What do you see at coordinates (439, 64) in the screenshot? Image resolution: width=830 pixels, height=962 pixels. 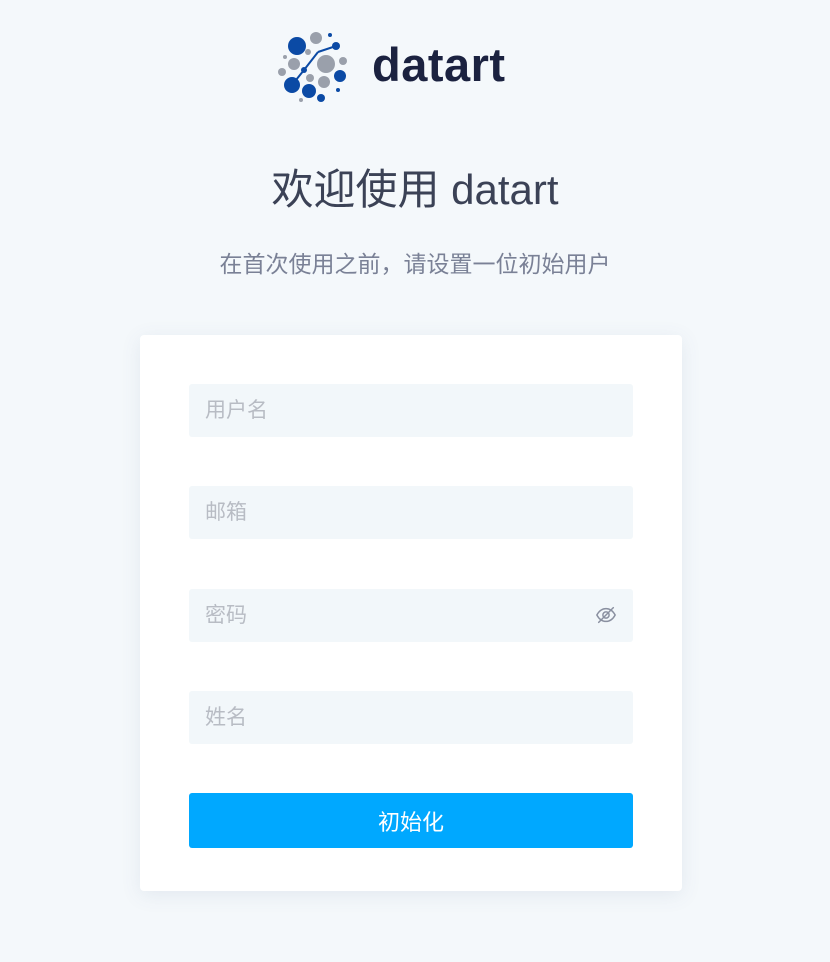 I see `brand-name: datart` at bounding box center [439, 64].